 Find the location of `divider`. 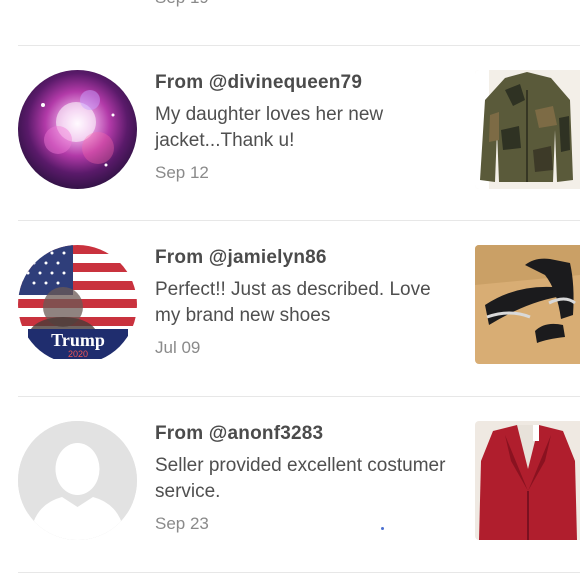

divider is located at coordinates (299, 572).